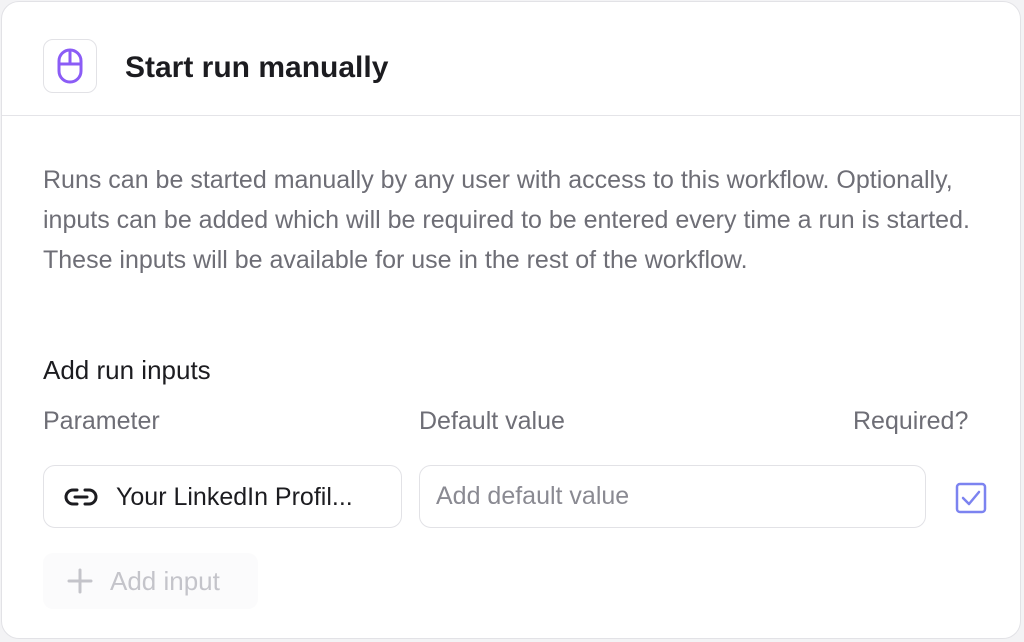  I want to click on add-input-label: Add input, so click(165, 581).